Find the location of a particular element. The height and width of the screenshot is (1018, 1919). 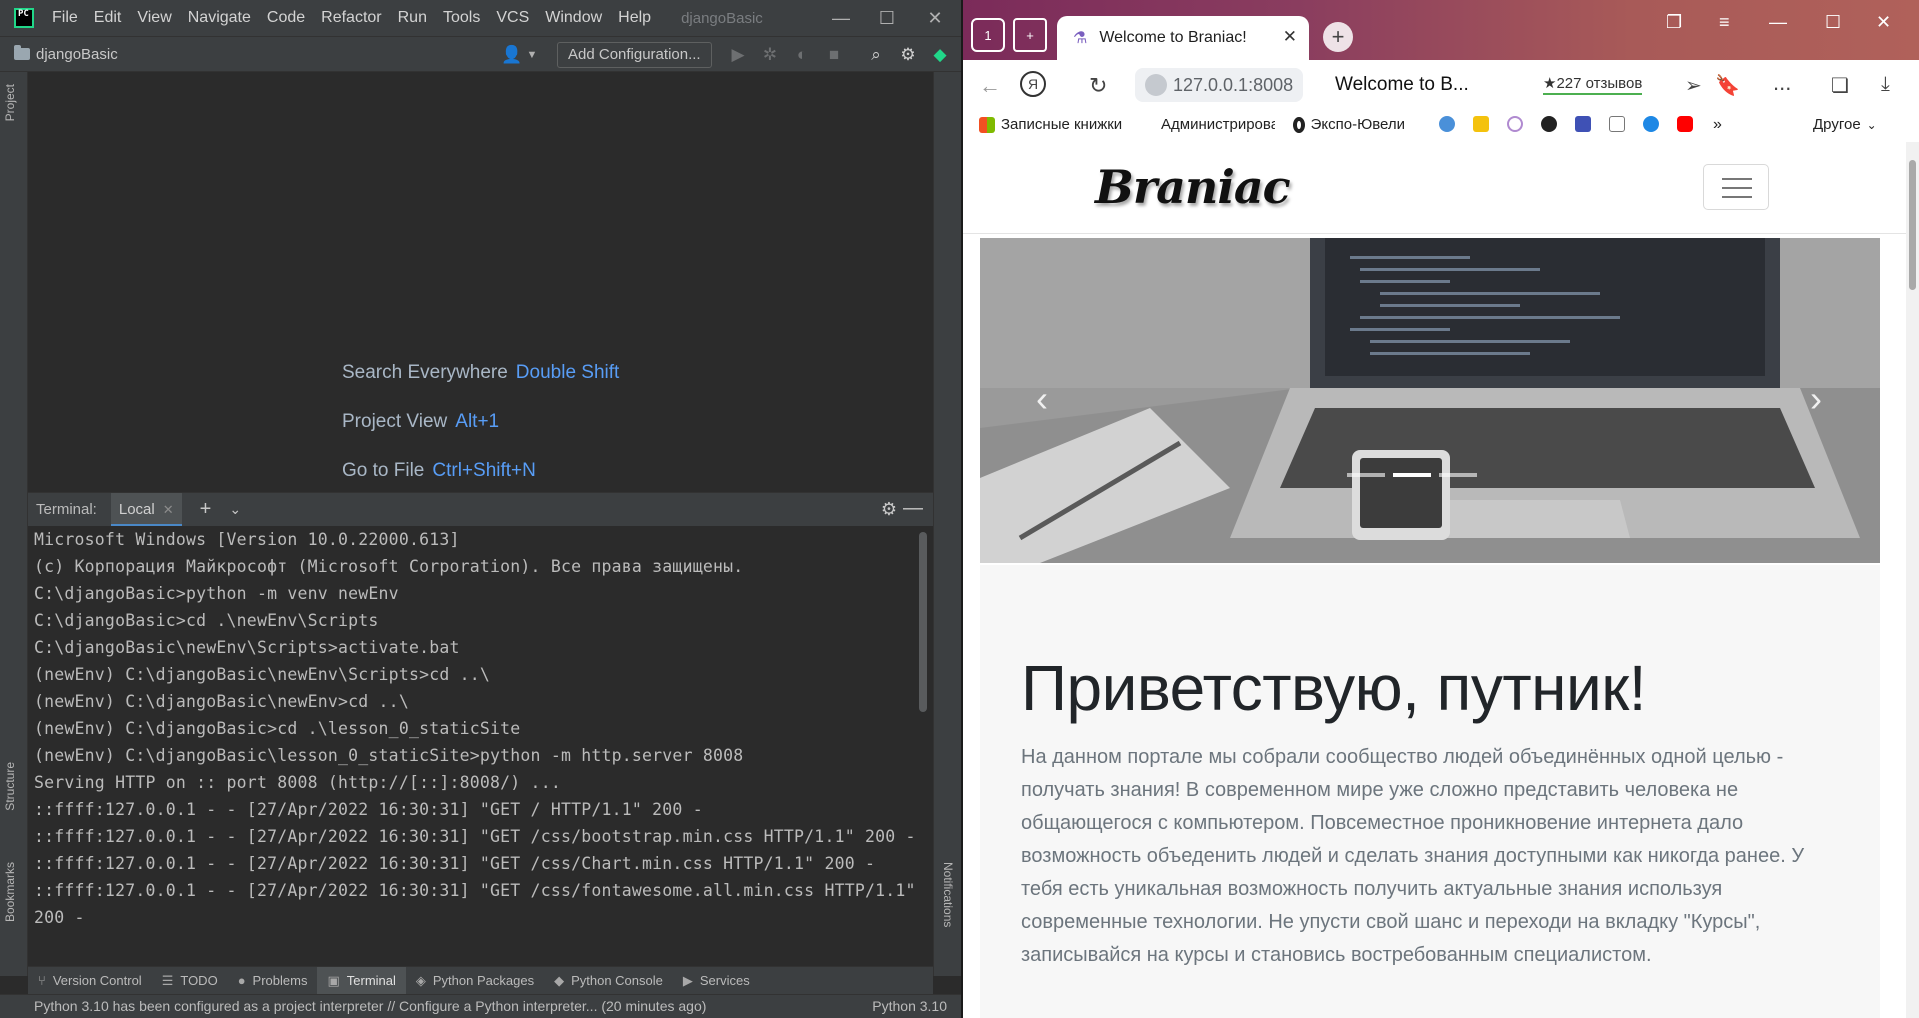

list-icon: ☰ is located at coordinates (167, 980).